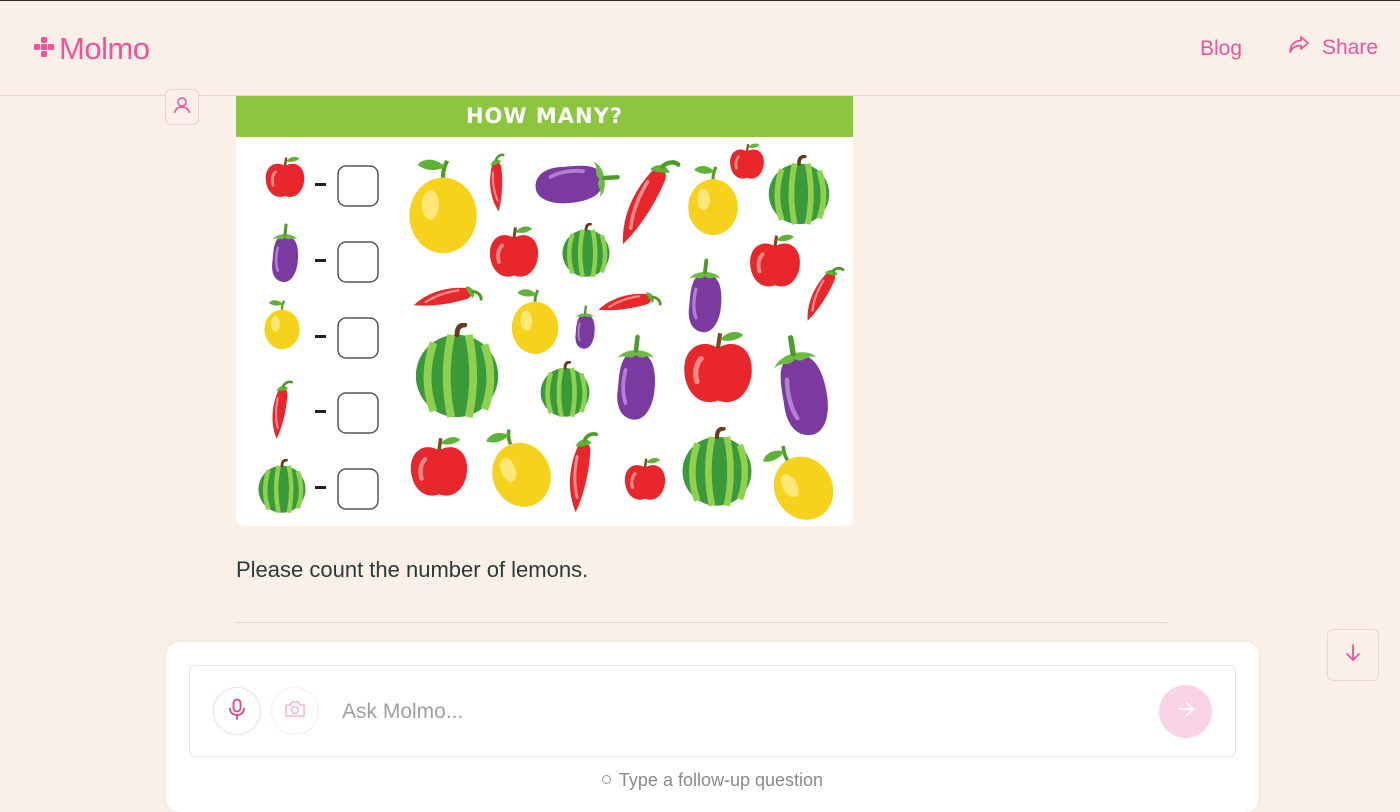 Image resolution: width=1400 pixels, height=812 pixels. I want to click on legend-column, so click(318, 334).